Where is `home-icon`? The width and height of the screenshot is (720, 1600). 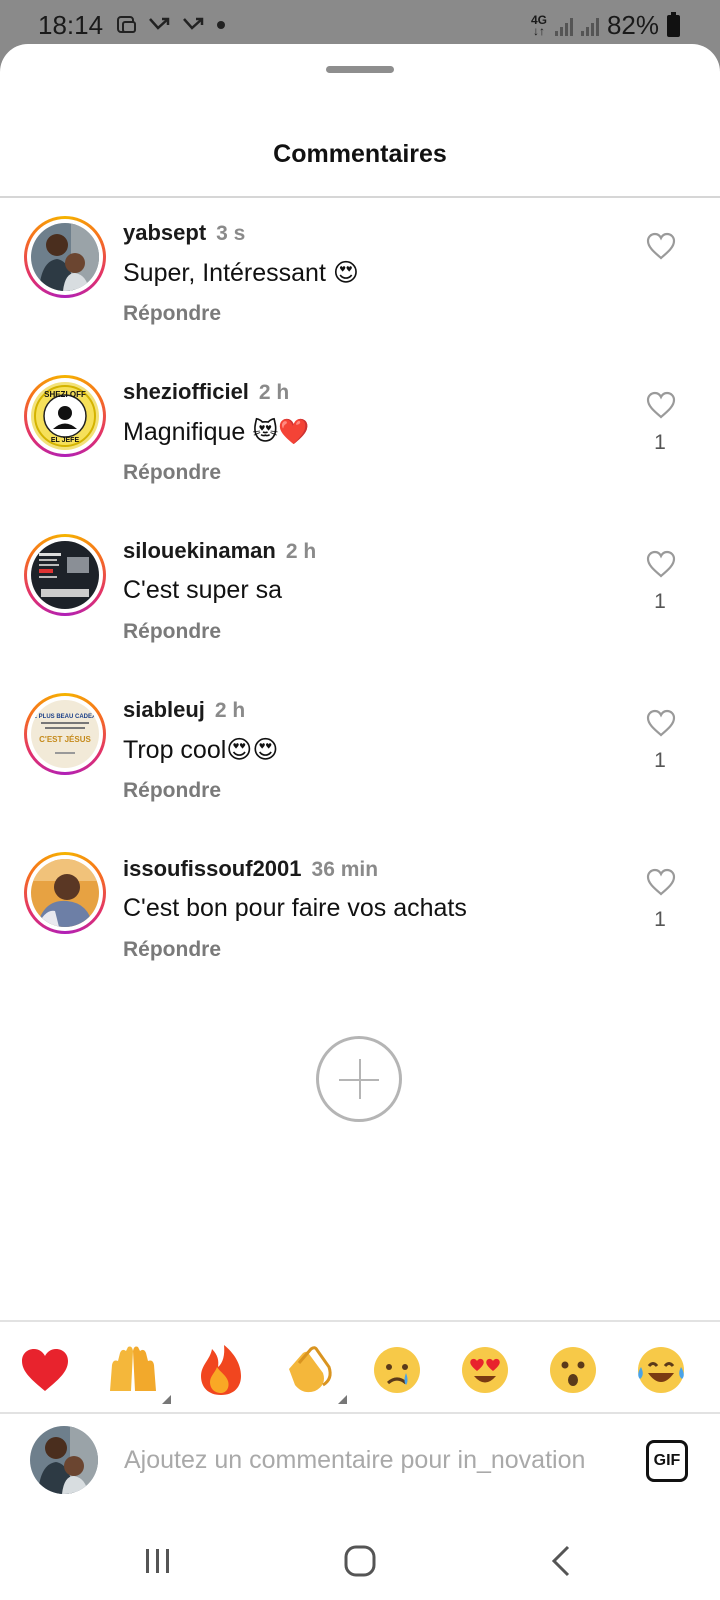 home-icon is located at coordinates (360, 1561).